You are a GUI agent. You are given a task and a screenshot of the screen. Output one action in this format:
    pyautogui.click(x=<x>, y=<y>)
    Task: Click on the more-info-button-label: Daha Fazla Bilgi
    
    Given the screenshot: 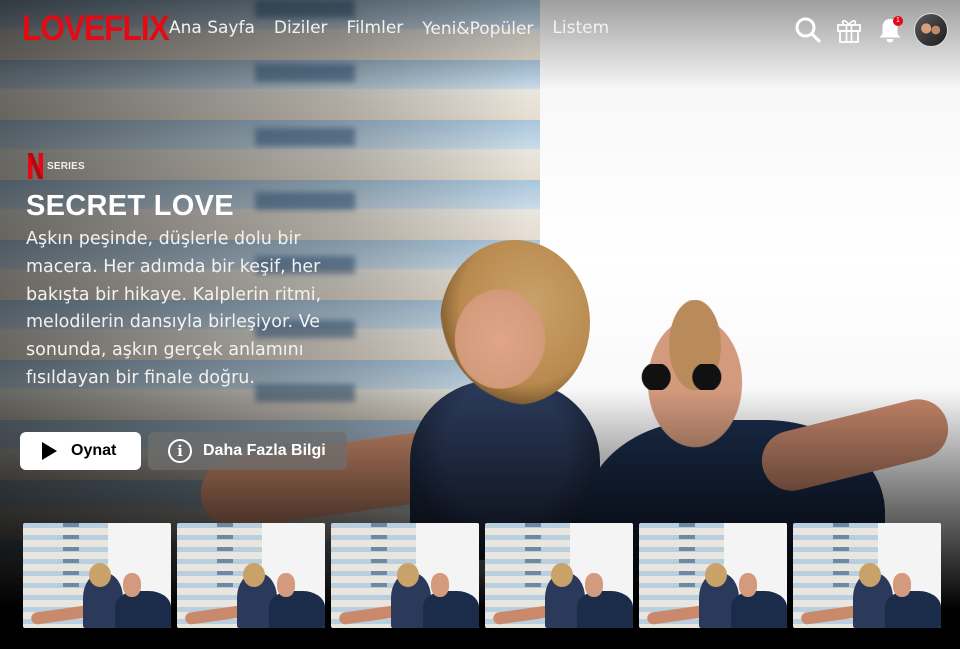 What is the action you would take?
    pyautogui.click(x=264, y=450)
    